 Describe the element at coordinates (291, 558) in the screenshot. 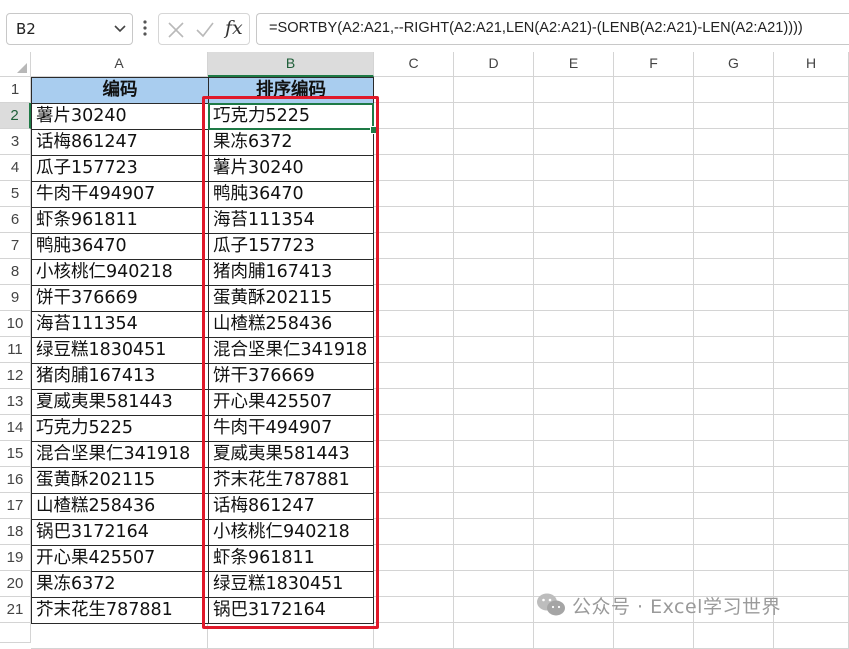

I see `cell-b: 虾条961811` at that location.